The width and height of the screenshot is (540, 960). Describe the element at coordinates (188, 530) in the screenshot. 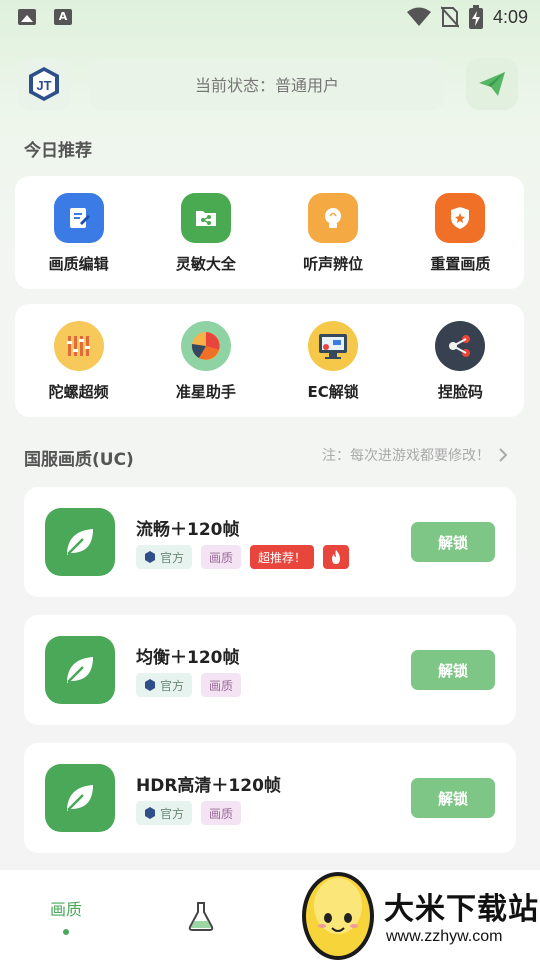

I see `item-title: 流畅＋120帧` at that location.